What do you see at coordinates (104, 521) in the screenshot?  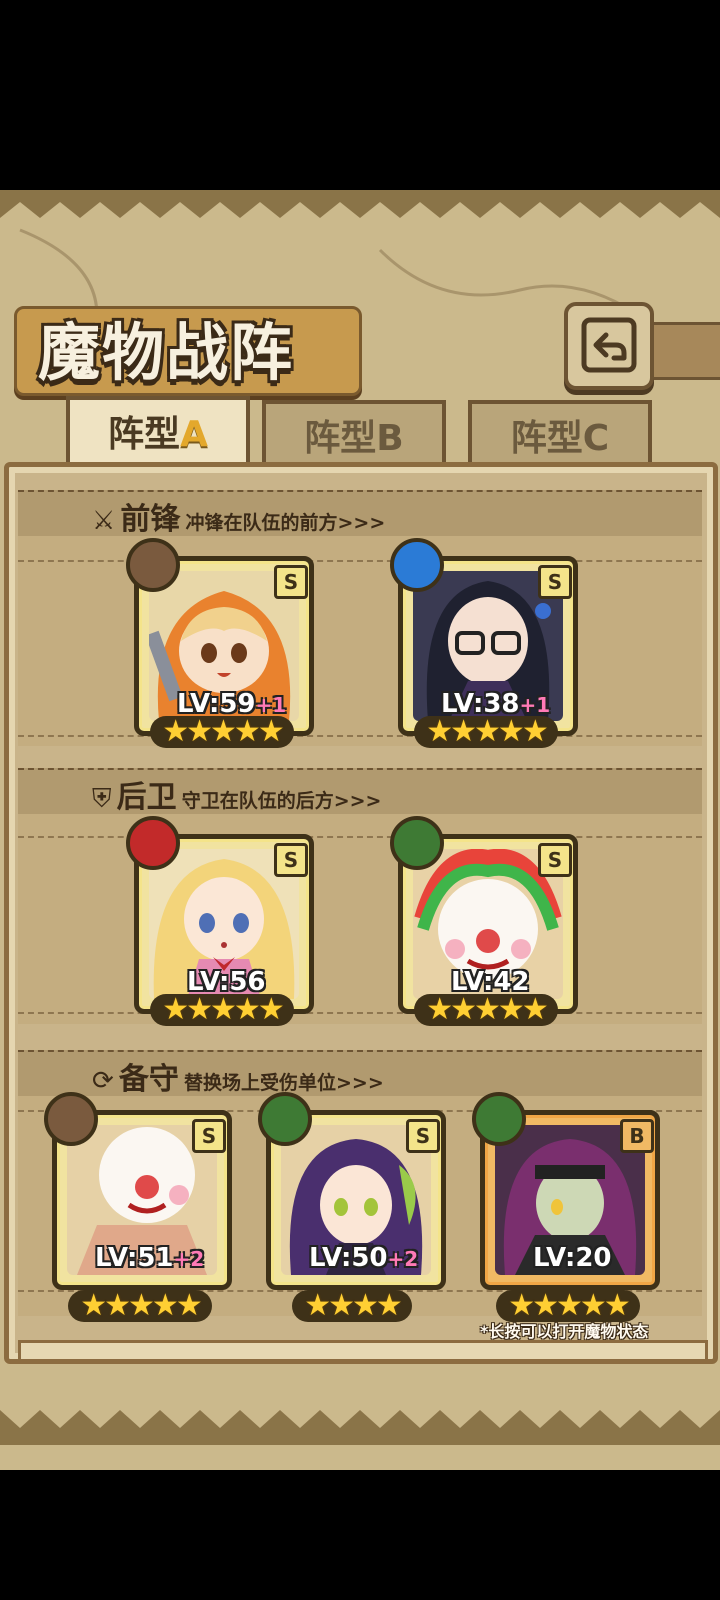 I see `sword-icon: ⚔` at bounding box center [104, 521].